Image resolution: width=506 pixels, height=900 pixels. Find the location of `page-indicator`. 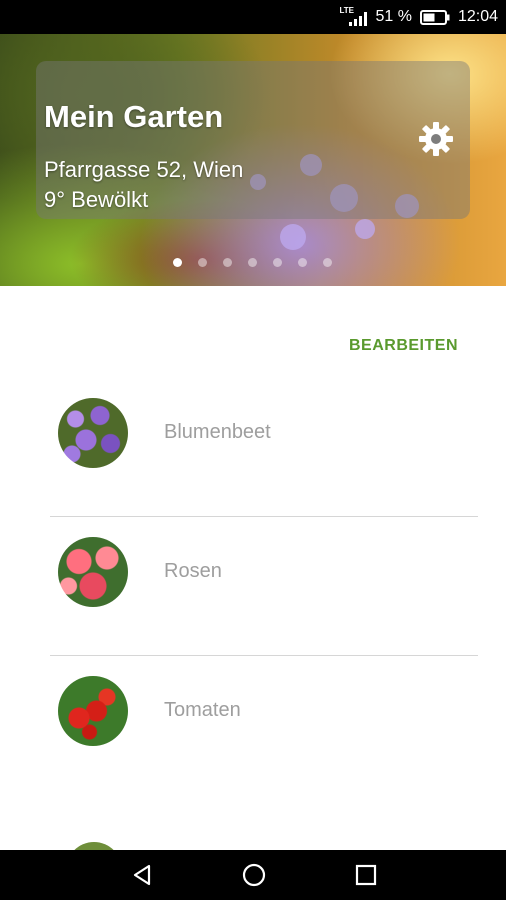

page-indicator is located at coordinates (253, 264).